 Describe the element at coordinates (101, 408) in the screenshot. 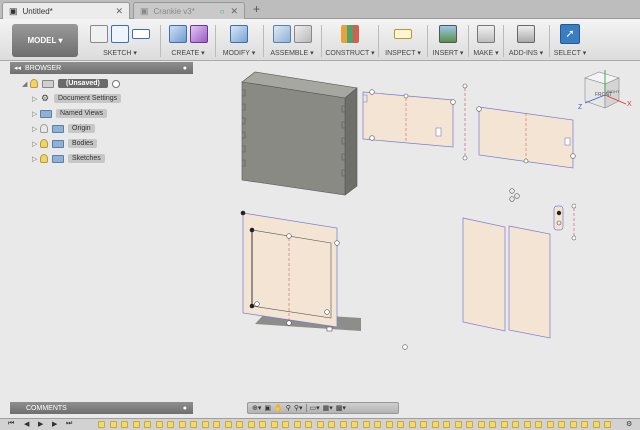

I see `comments-panel-header: COMMENTS ●` at that location.